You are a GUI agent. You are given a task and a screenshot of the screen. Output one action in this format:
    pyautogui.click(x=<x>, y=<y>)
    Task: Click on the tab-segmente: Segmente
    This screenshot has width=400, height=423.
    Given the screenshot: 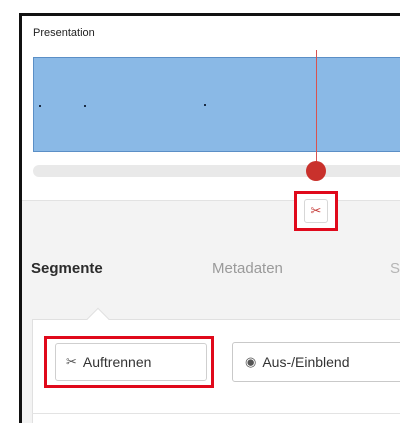 What is the action you would take?
    pyautogui.click(x=67, y=268)
    